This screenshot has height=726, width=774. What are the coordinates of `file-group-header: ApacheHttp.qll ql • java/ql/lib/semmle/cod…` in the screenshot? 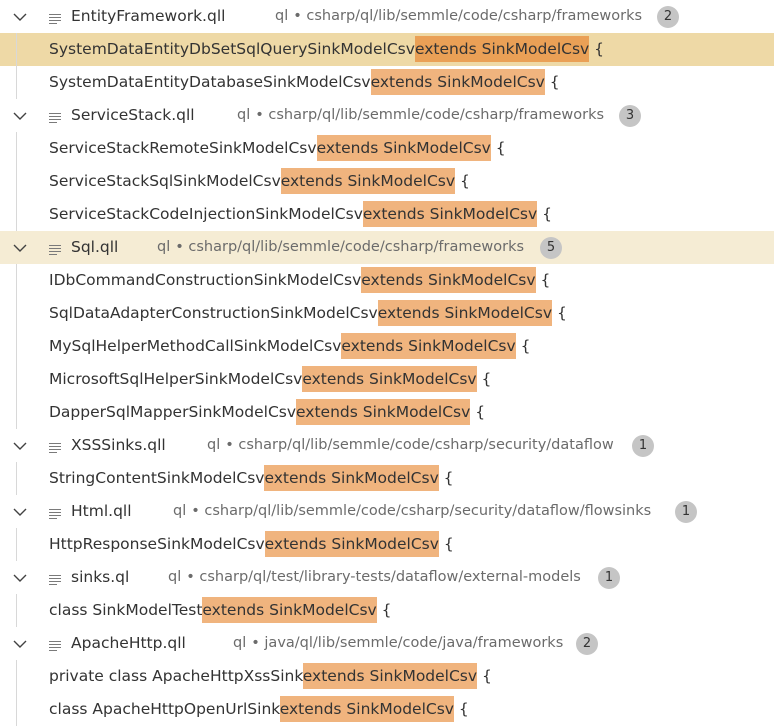 It's located at (387, 643).